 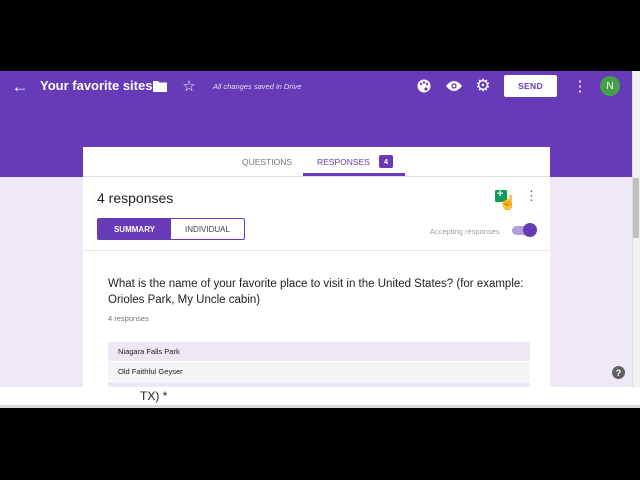 What do you see at coordinates (636, 208) in the screenshot?
I see `scrollbar-thumb` at bounding box center [636, 208].